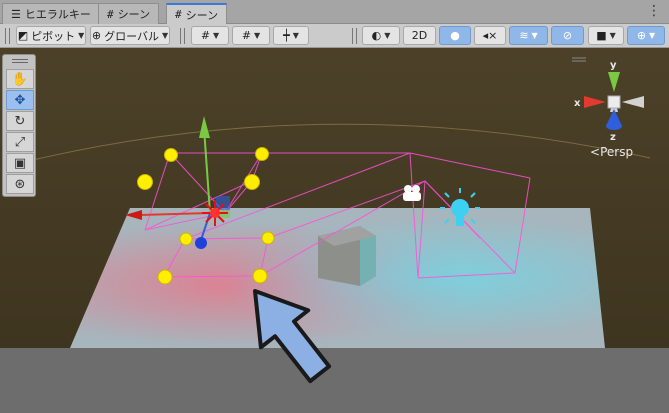  Describe the element at coordinates (376, 35) in the screenshot. I see `sphere-shading-icon: ◐` at that location.